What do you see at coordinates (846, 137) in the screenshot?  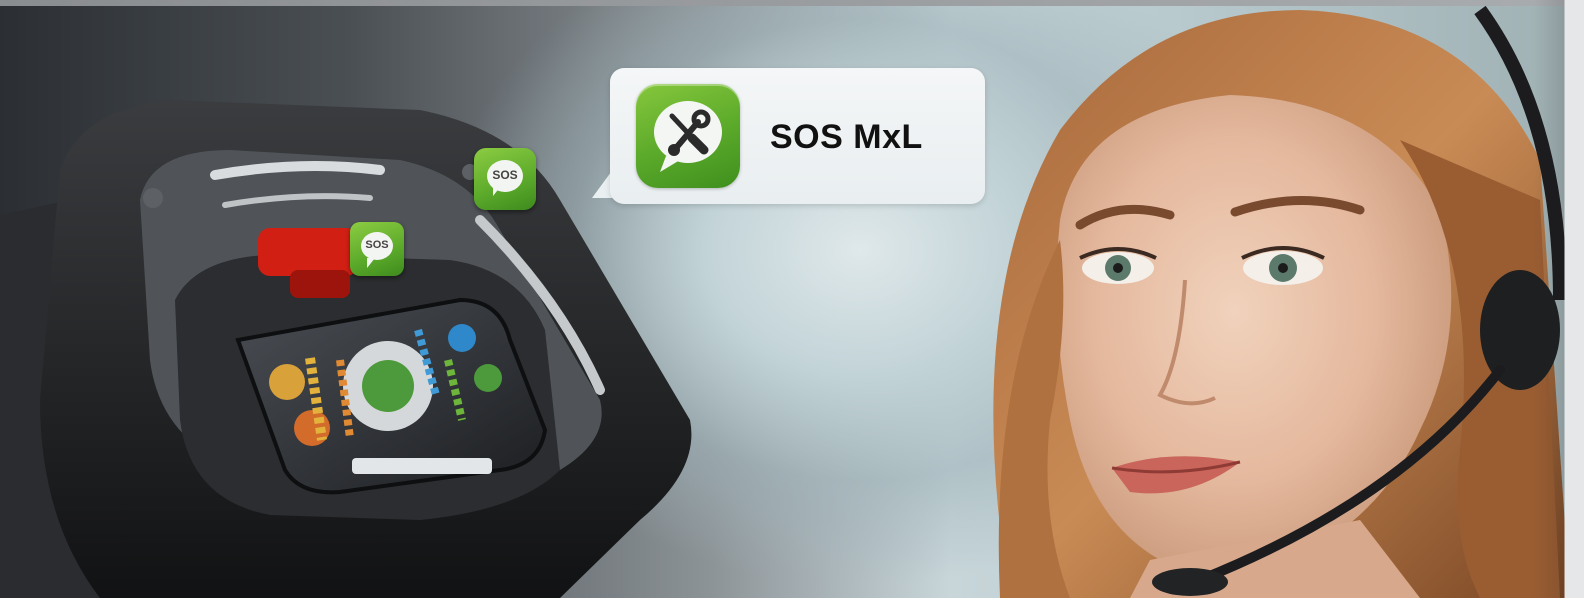 I see `bubble-title: SOS MxL` at bounding box center [846, 137].